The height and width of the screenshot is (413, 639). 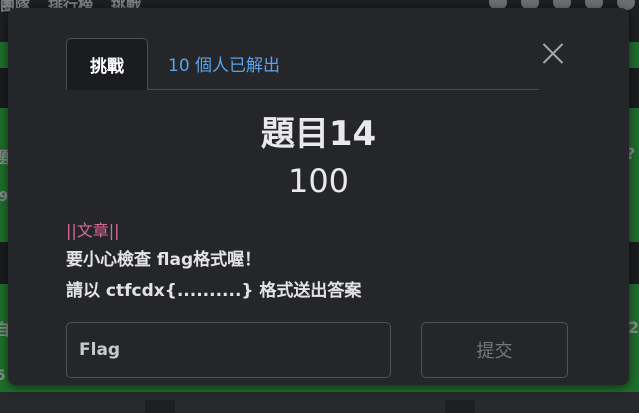 What do you see at coordinates (164, 260) in the screenshot?
I see `challenge-description-line: 要小心檢查 flag格式喔！` at bounding box center [164, 260].